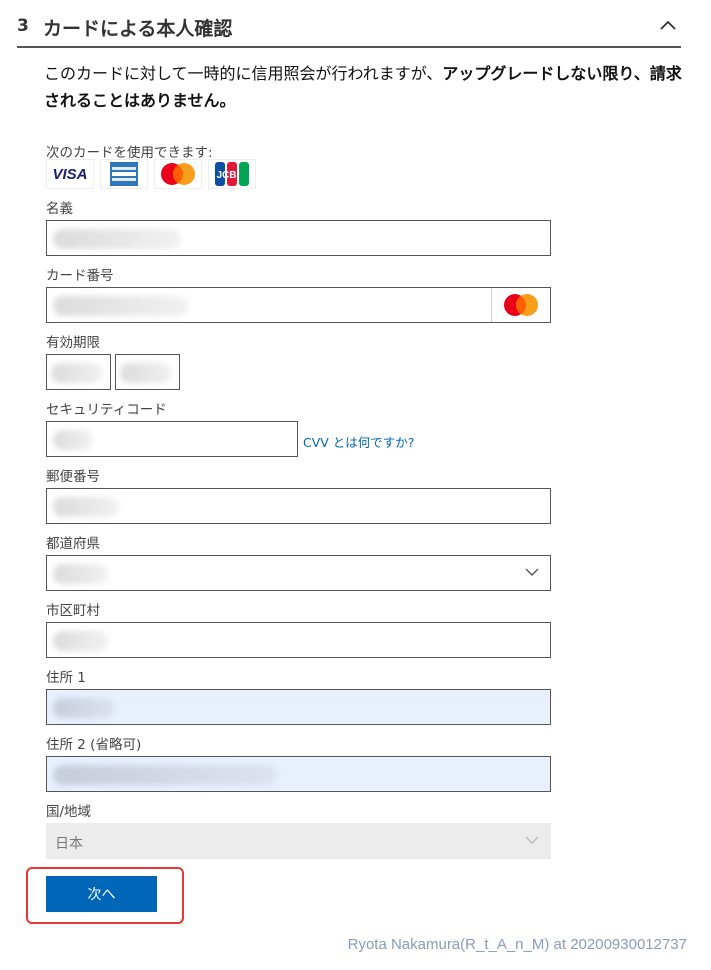  What do you see at coordinates (73, 611) in the screenshot?
I see `city-label: 市区町村` at bounding box center [73, 611].